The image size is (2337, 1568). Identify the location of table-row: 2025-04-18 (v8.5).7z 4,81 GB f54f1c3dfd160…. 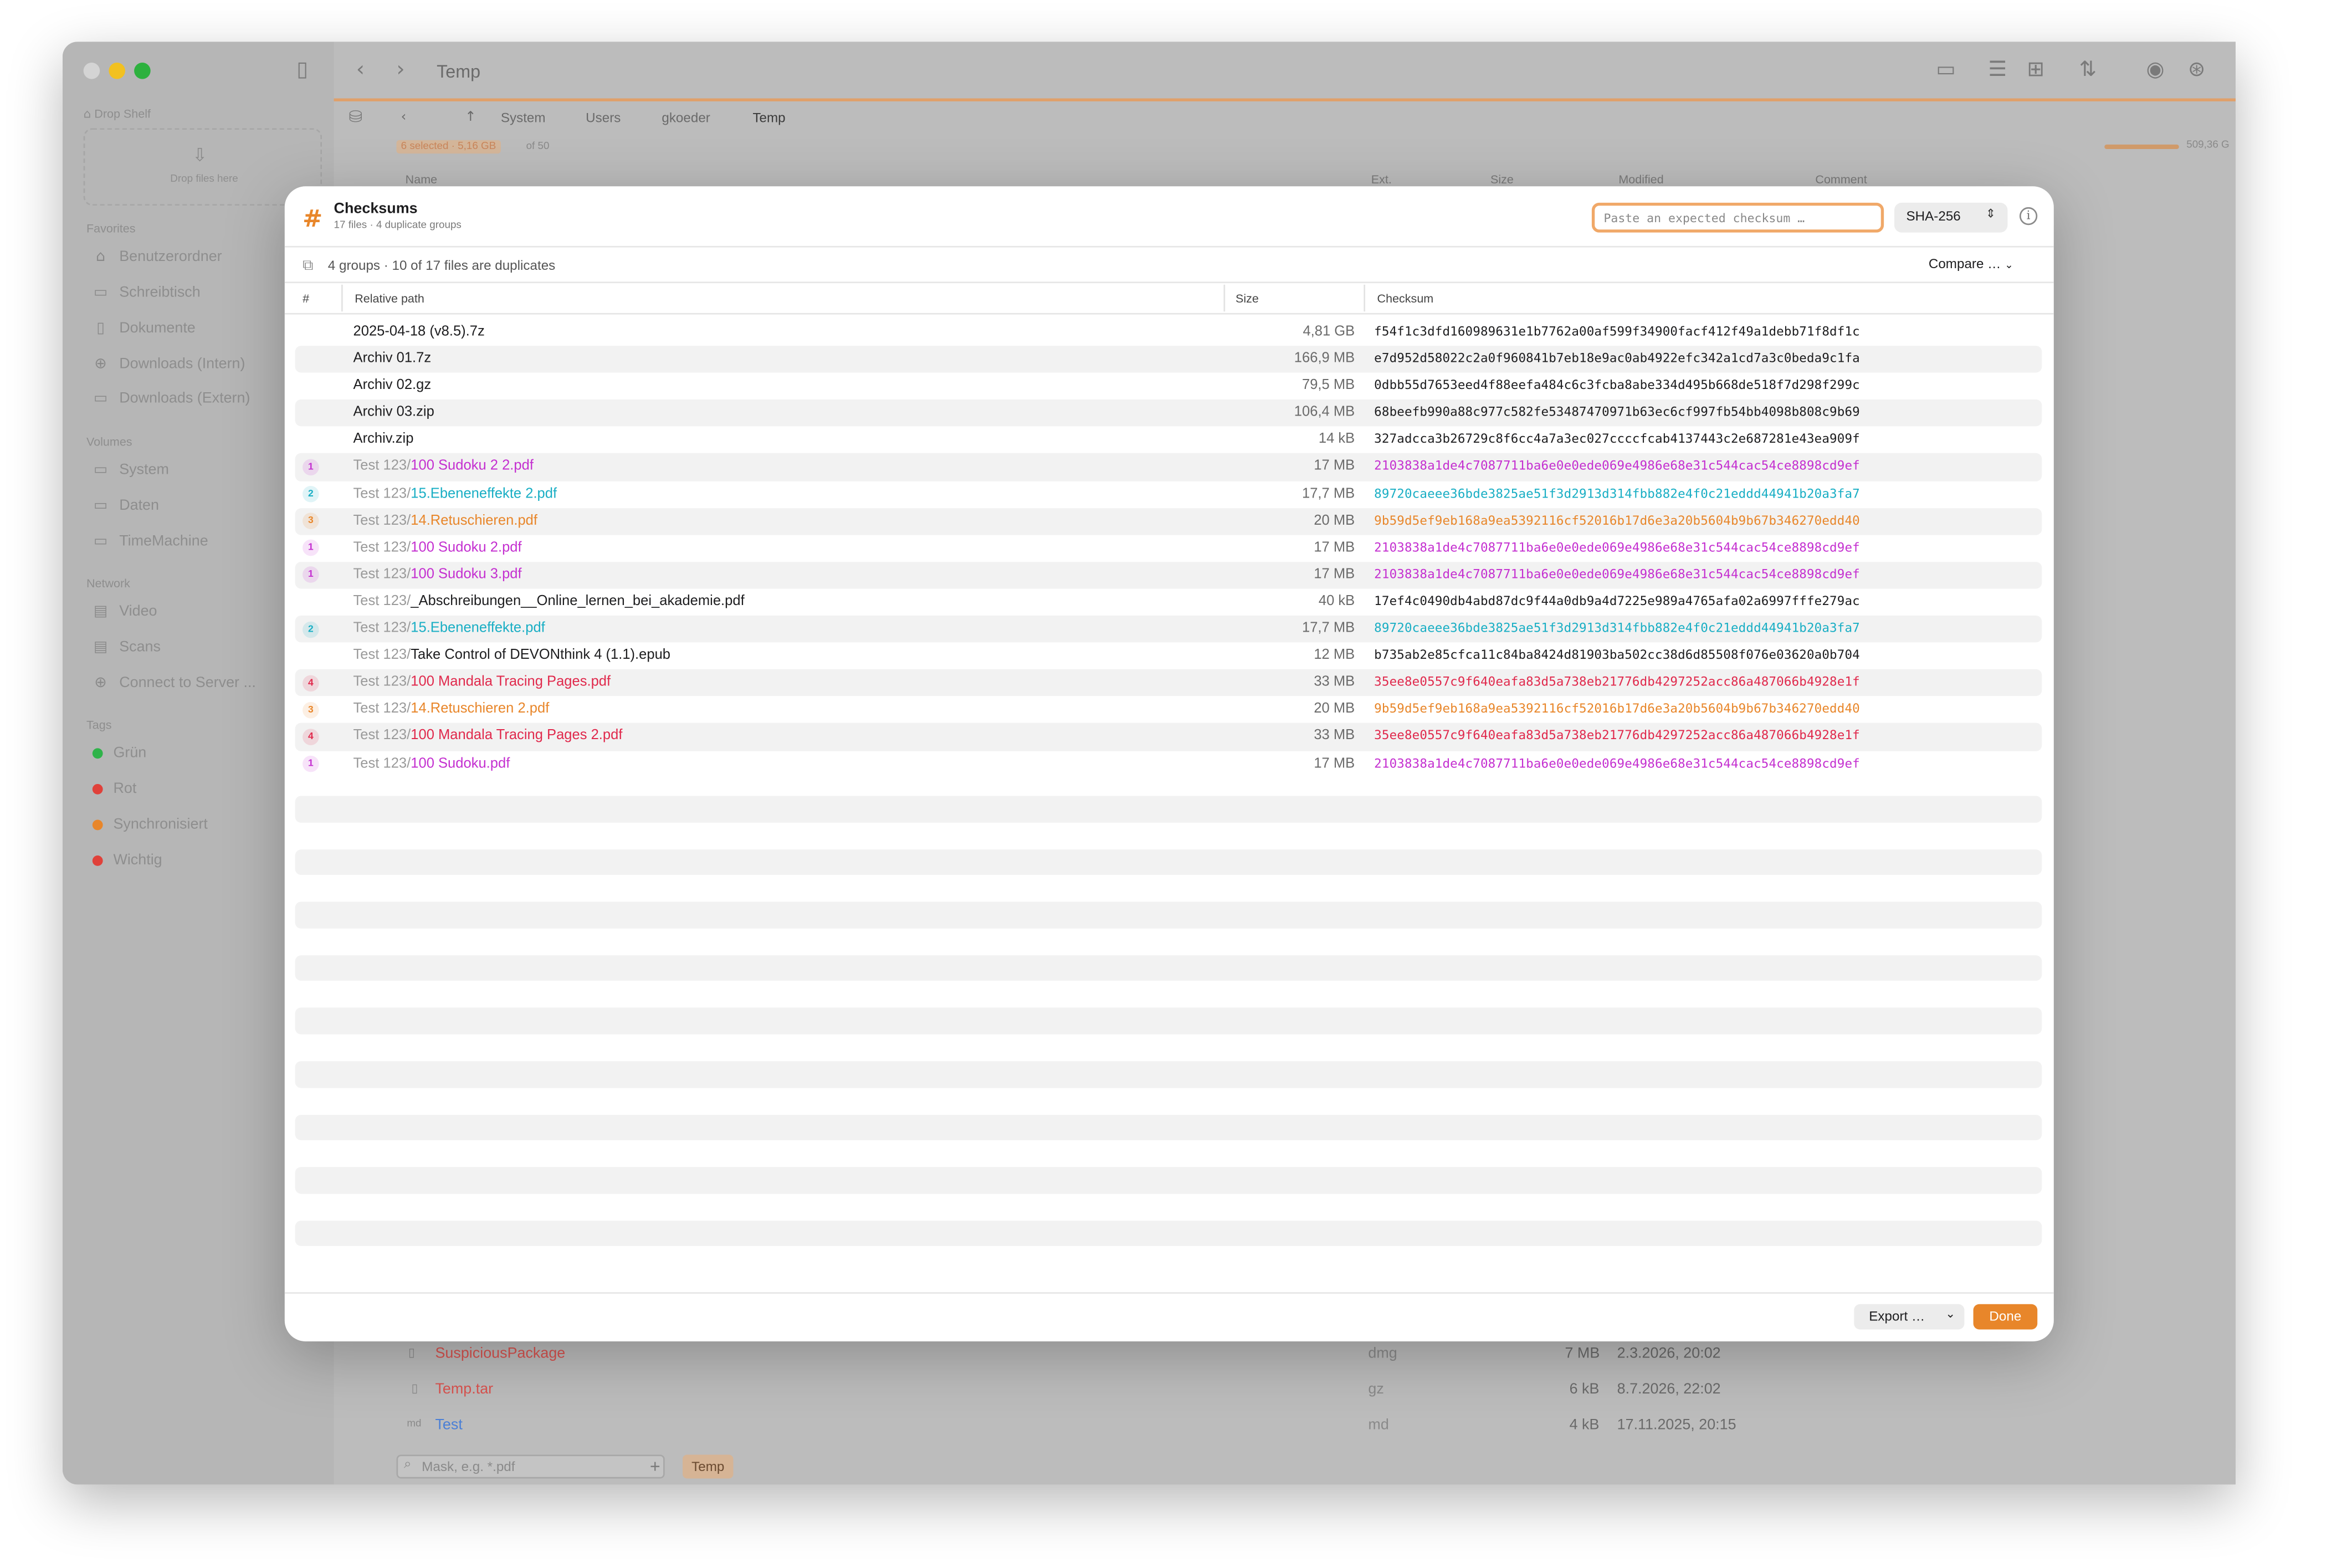
(1168, 332).